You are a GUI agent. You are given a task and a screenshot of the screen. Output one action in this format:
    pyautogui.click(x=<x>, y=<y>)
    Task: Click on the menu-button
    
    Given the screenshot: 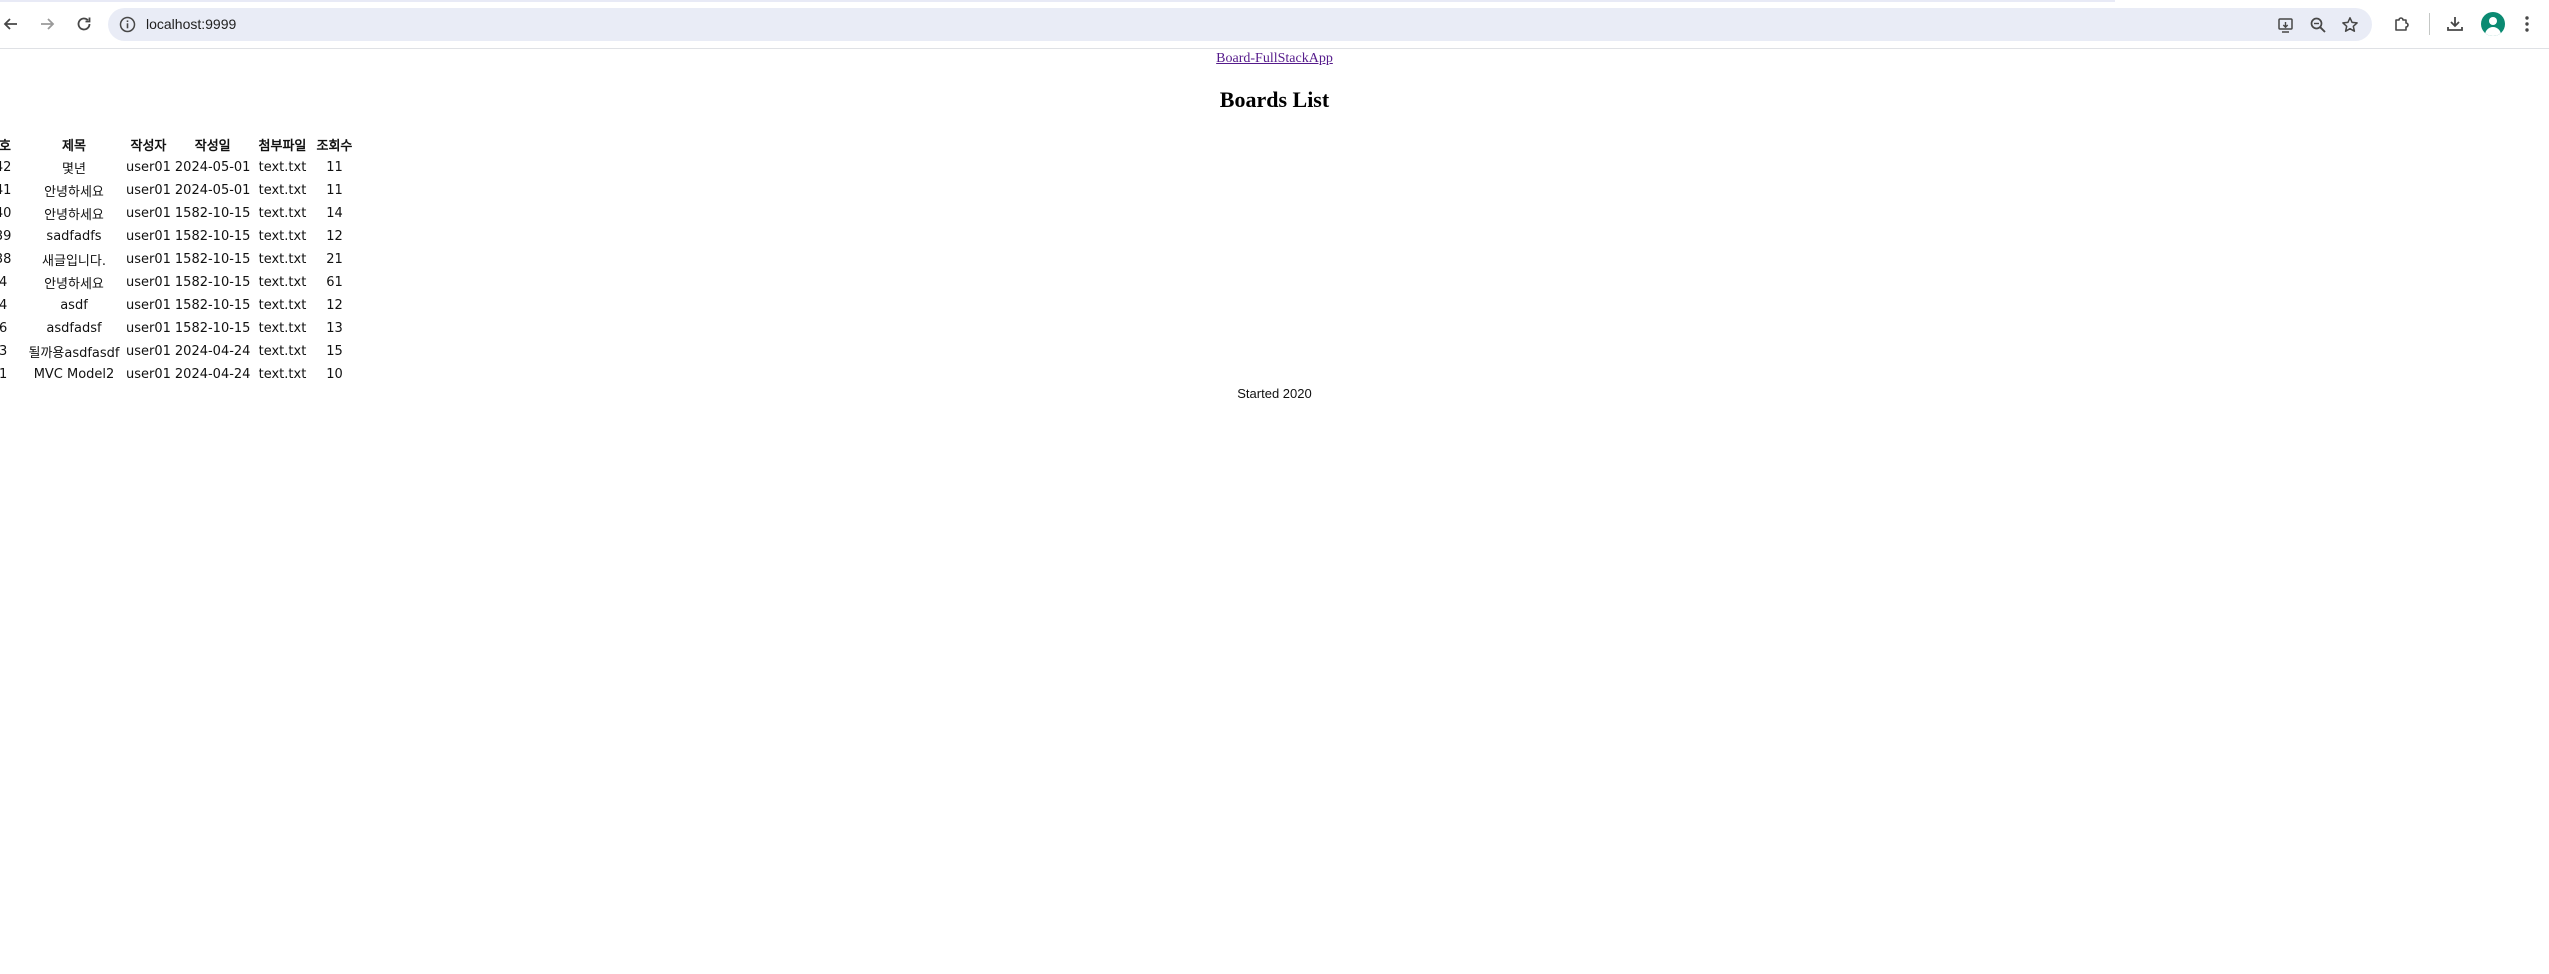 What is the action you would take?
    pyautogui.click(x=2527, y=24)
    